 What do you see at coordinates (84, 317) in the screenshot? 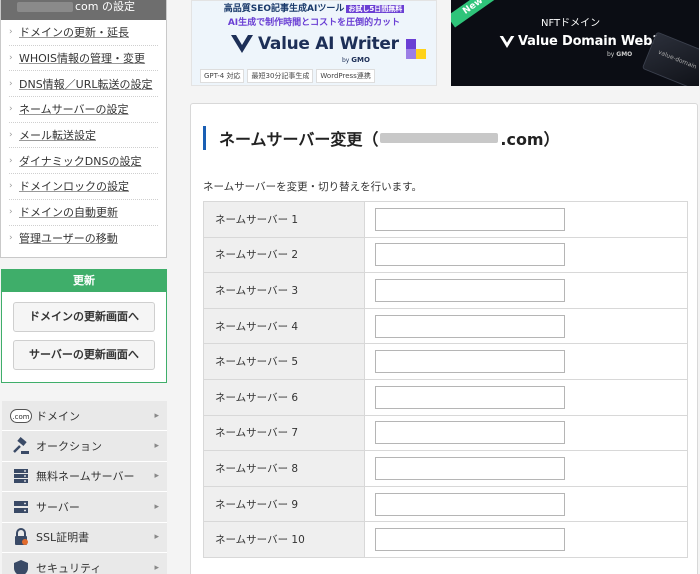
I see `domain-renew-button: ドメインの更新画面へ` at bounding box center [84, 317].